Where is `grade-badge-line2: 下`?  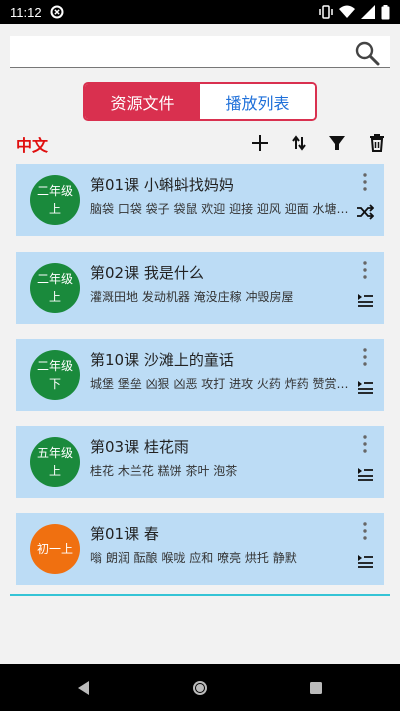
grade-badge-line2: 下 is located at coordinates (54, 384).